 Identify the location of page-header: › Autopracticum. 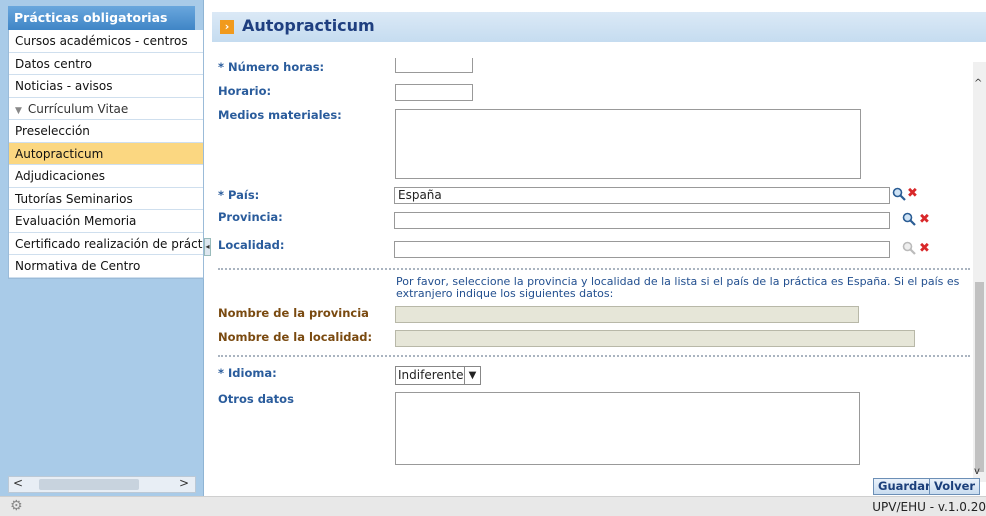
(599, 27).